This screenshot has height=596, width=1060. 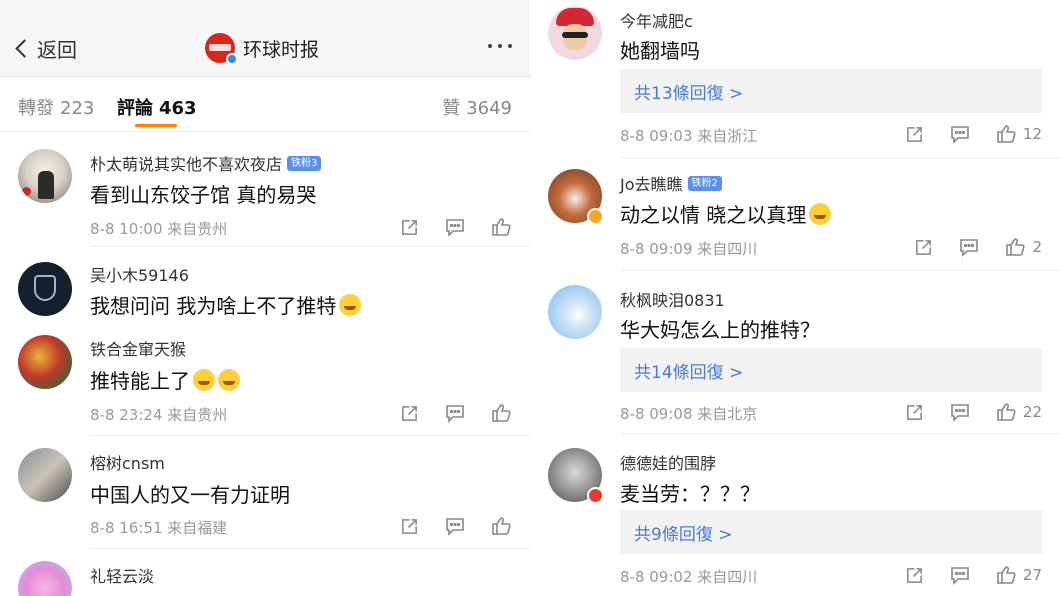 I want to click on like-button: 27, so click(x=1019, y=575).